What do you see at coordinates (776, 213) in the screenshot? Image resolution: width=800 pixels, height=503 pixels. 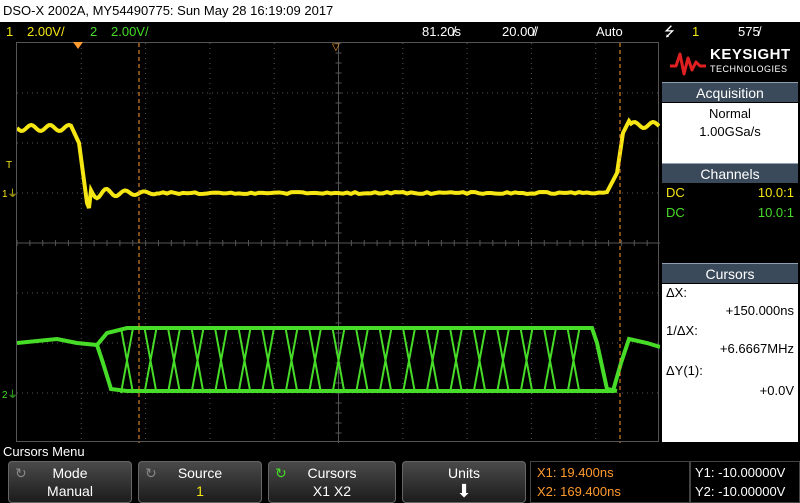 I see `ch2-probe: 10.0:1` at bounding box center [776, 213].